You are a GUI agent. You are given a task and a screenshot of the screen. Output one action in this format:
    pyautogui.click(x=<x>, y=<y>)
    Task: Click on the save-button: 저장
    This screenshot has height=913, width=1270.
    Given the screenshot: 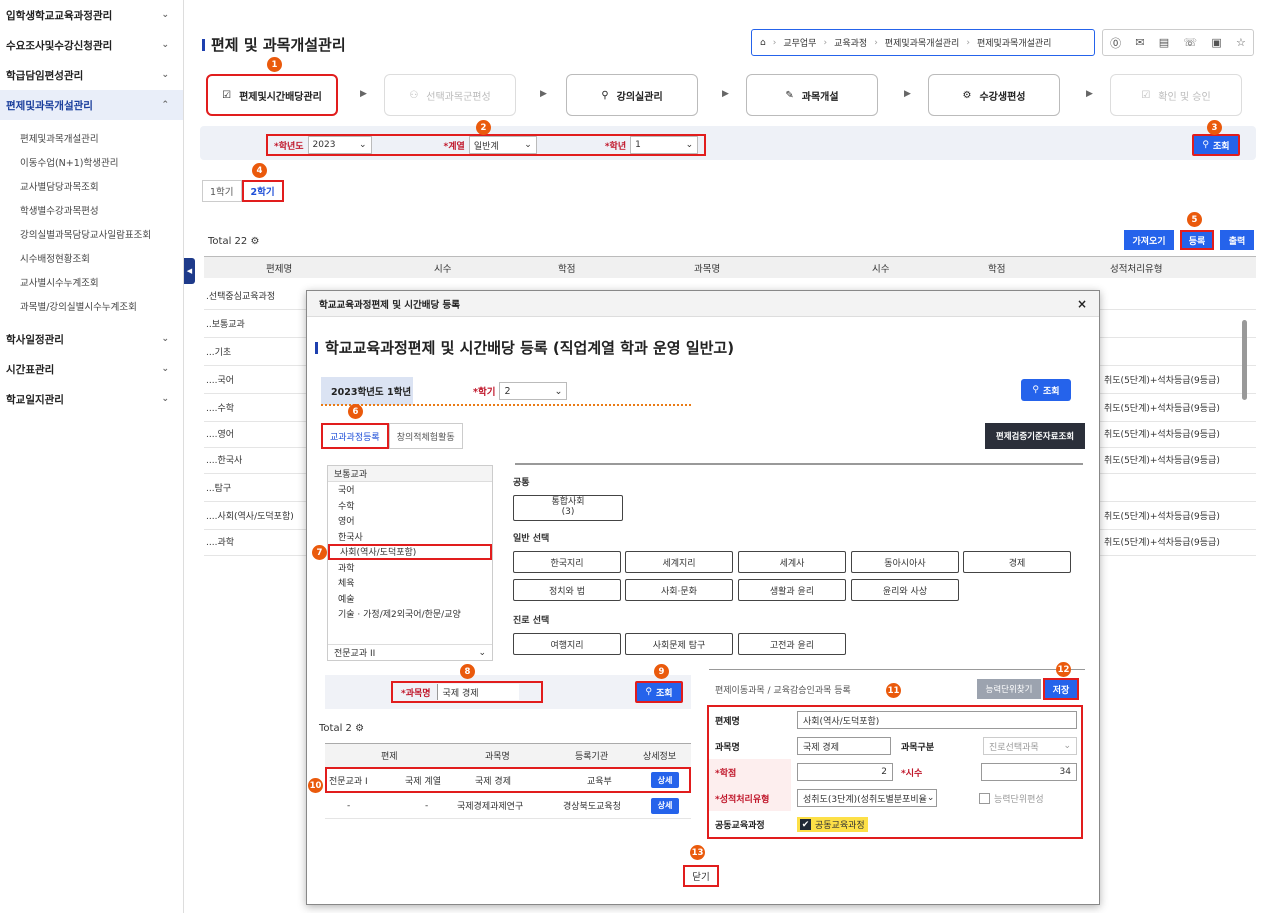 What is the action you would take?
    pyautogui.click(x=1061, y=689)
    